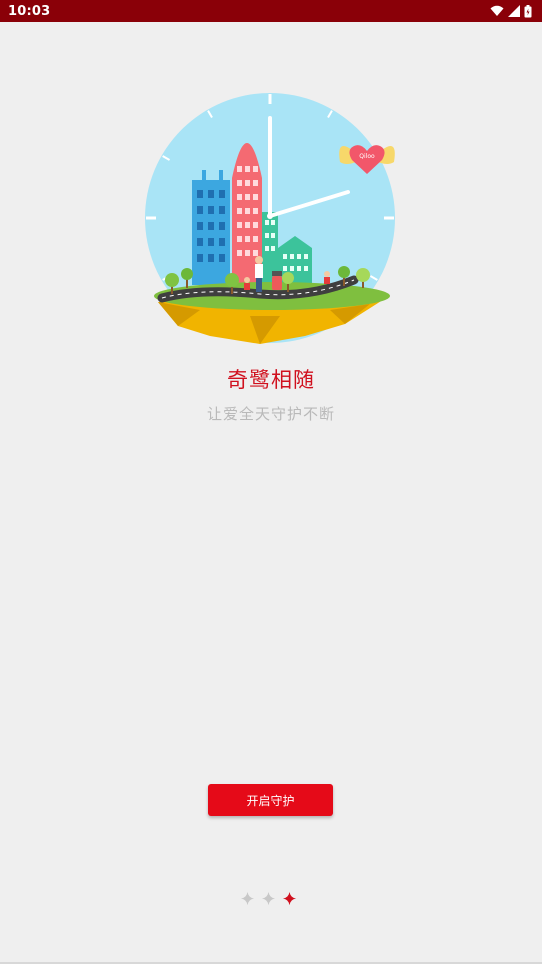 Image resolution: width=542 pixels, height=964 pixels. What do you see at coordinates (272, 309) in the screenshot?
I see `floating-island` at bounding box center [272, 309].